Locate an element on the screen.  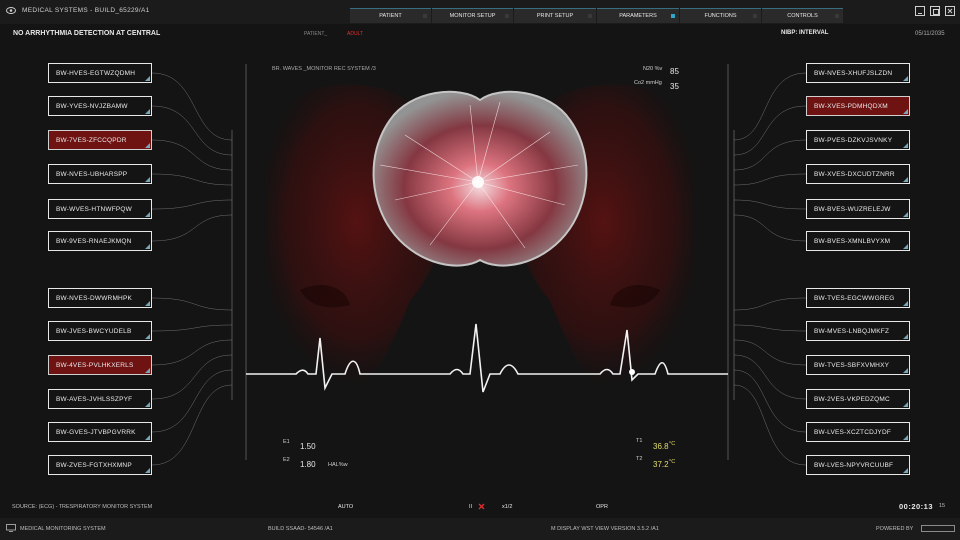
channel-label-left: BW-YVES-NVJZBAMW is located at coordinates (100, 106).